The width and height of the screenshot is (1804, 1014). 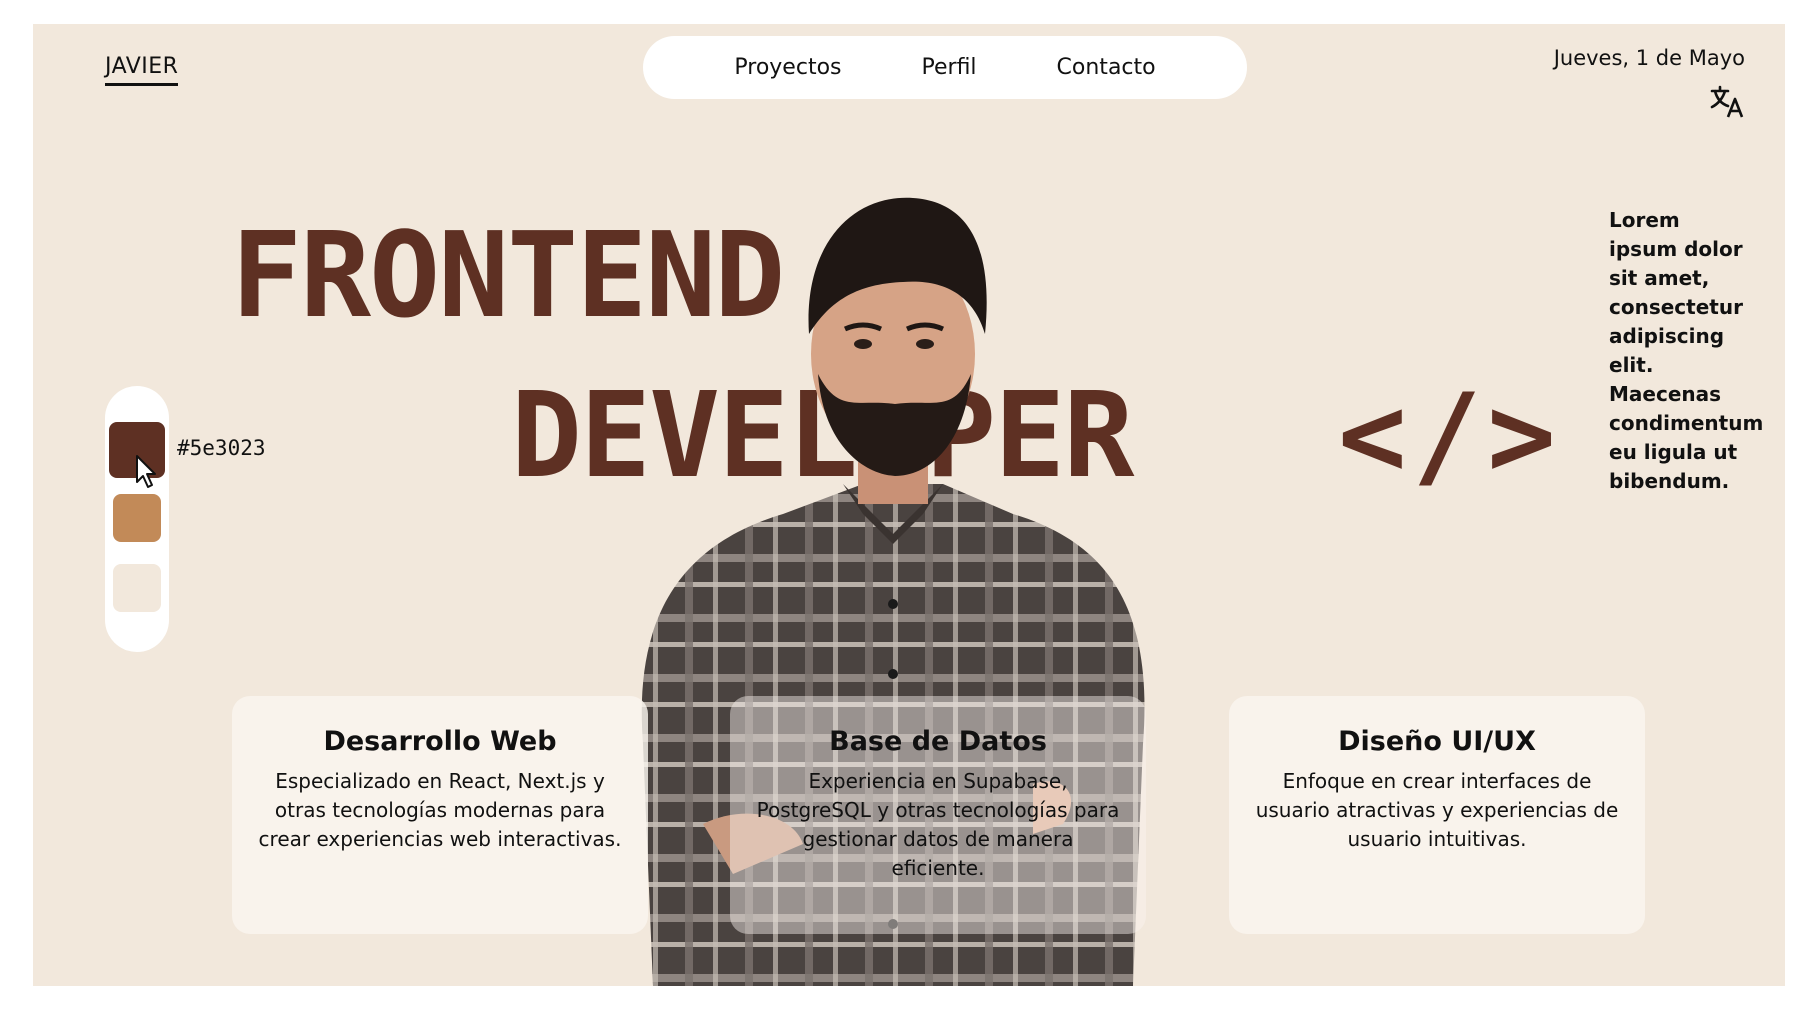 I want to click on code-brackets-icon: </>, so click(x=1450, y=435).